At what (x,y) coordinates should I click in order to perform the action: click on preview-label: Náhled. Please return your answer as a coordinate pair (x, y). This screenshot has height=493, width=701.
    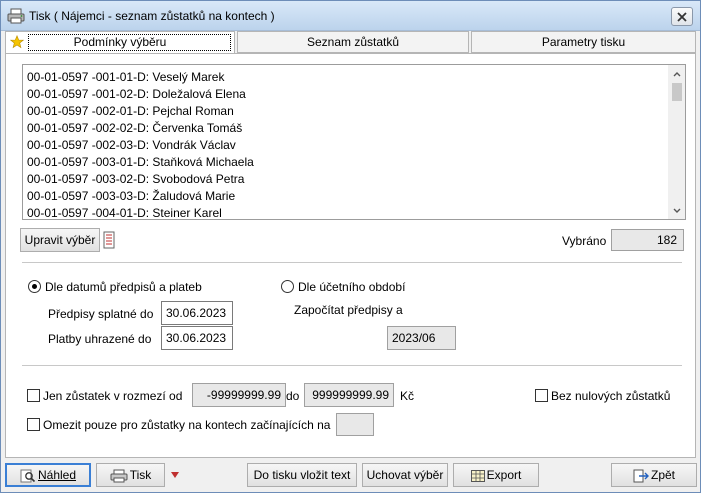
    Looking at the image, I should click on (57, 475).